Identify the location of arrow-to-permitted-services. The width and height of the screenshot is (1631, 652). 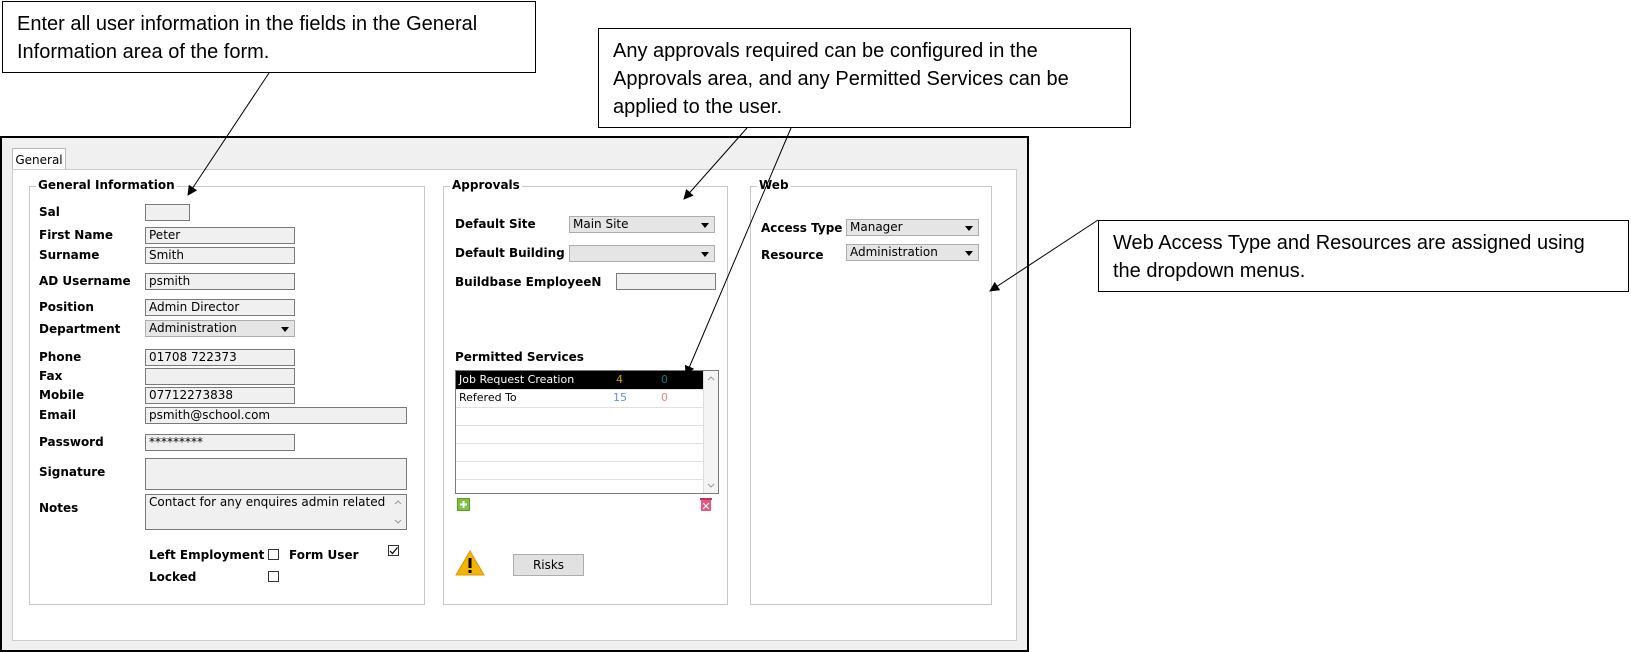
(738, 251).